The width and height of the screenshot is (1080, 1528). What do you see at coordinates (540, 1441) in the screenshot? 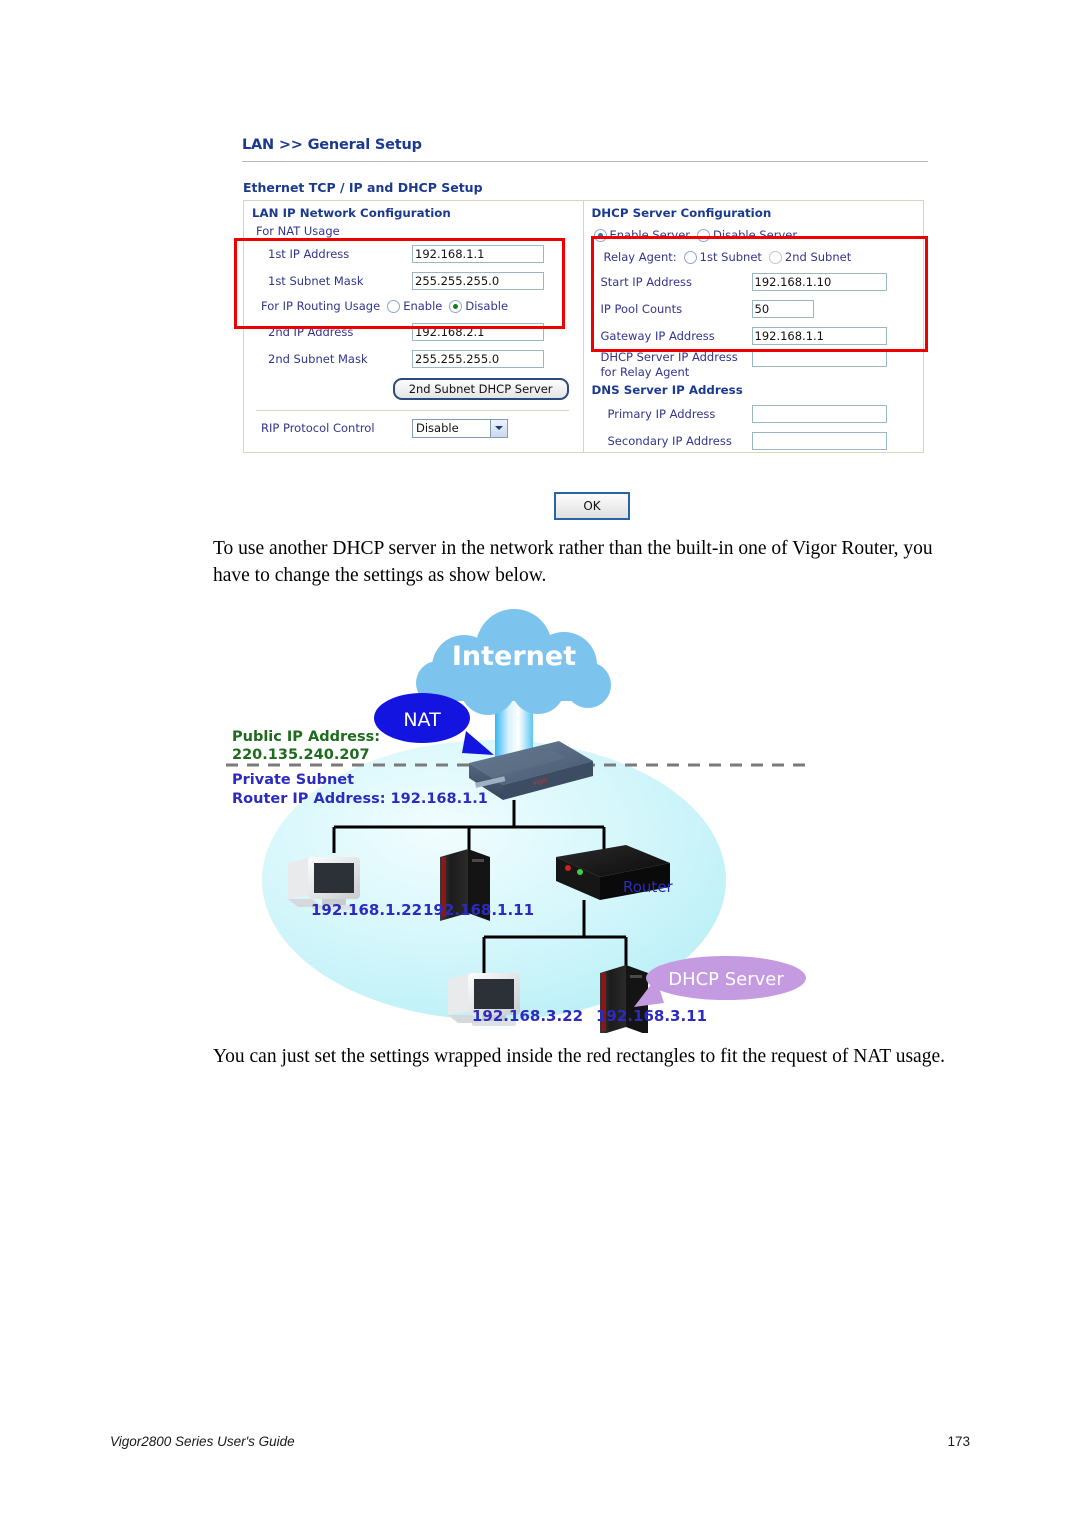
I see `page-footer: Vigor2800 Series User's Guide 173` at bounding box center [540, 1441].